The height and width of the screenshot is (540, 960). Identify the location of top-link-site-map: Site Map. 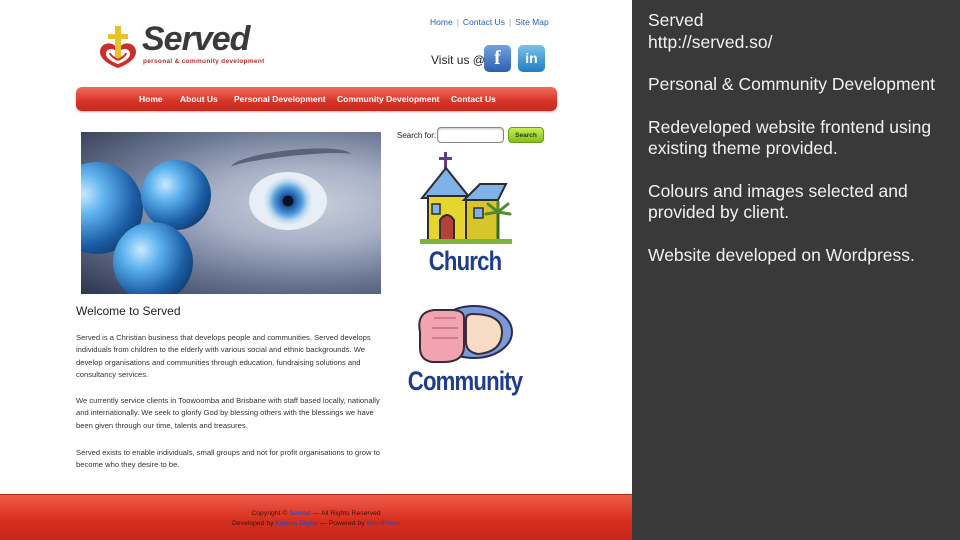
(532, 22).